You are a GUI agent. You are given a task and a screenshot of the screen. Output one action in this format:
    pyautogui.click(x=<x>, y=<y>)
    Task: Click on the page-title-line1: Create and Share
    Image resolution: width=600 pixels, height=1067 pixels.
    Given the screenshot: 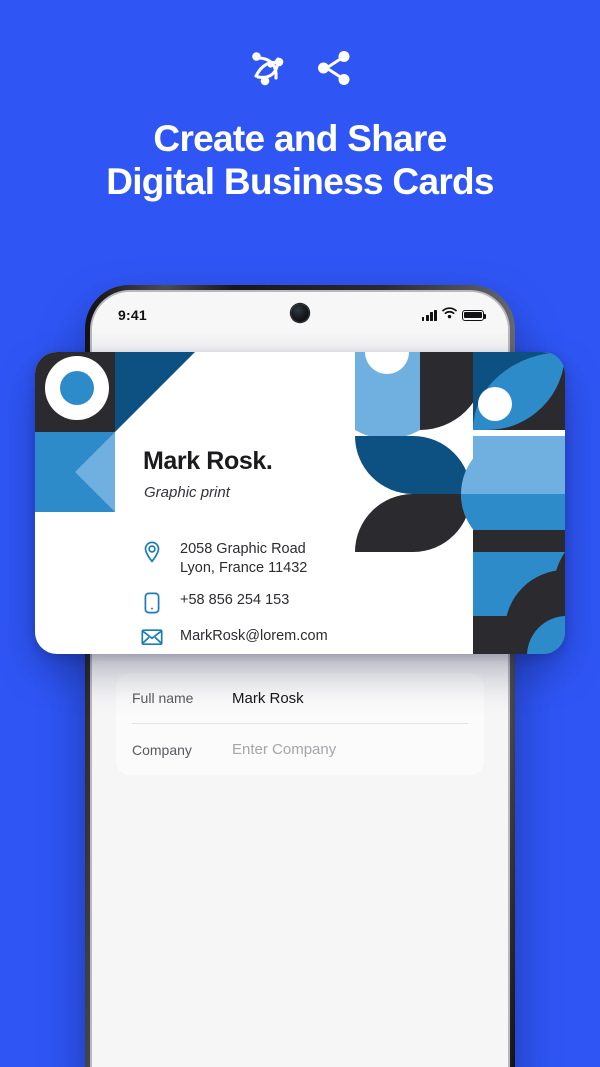 What is the action you would take?
    pyautogui.click(x=300, y=138)
    